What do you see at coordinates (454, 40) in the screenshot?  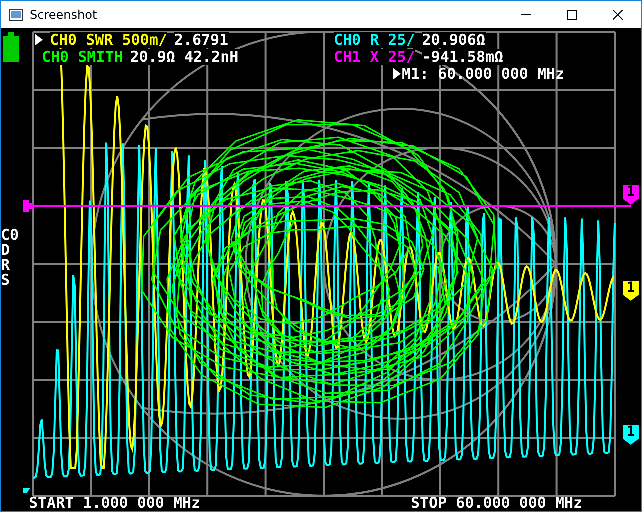 I see `trace-reading: 20.906Ω` at bounding box center [454, 40].